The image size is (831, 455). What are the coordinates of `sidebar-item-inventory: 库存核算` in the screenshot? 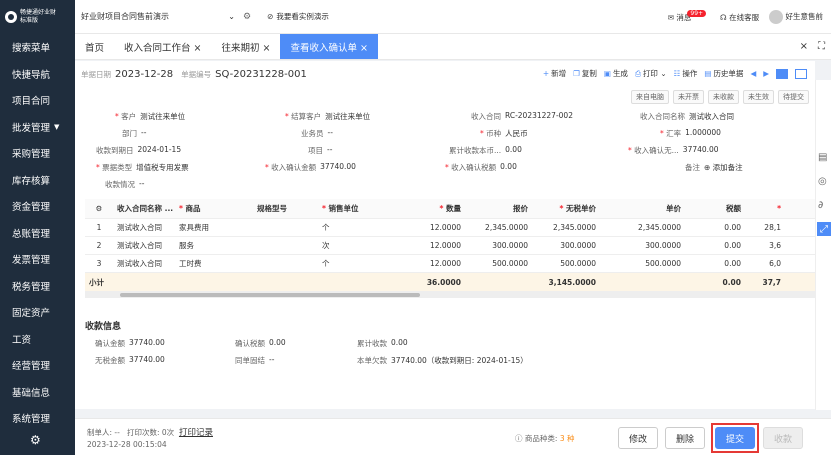 It's located at (37, 180).